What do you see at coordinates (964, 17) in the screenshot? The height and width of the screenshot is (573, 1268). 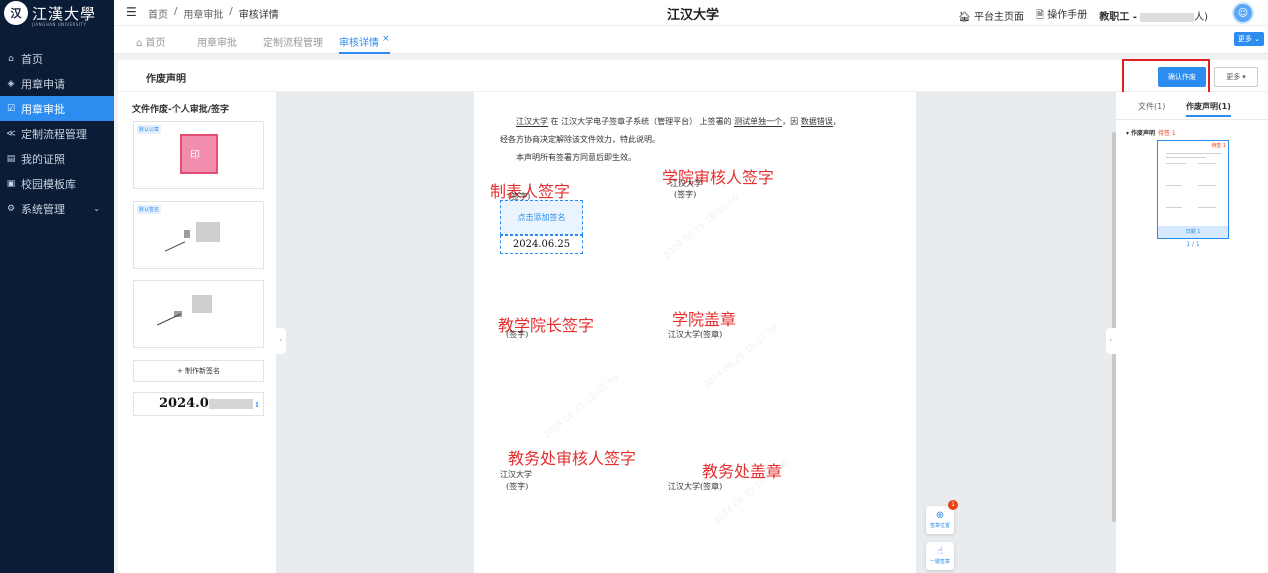 I see `home-icon: 🏠︎` at bounding box center [964, 17].